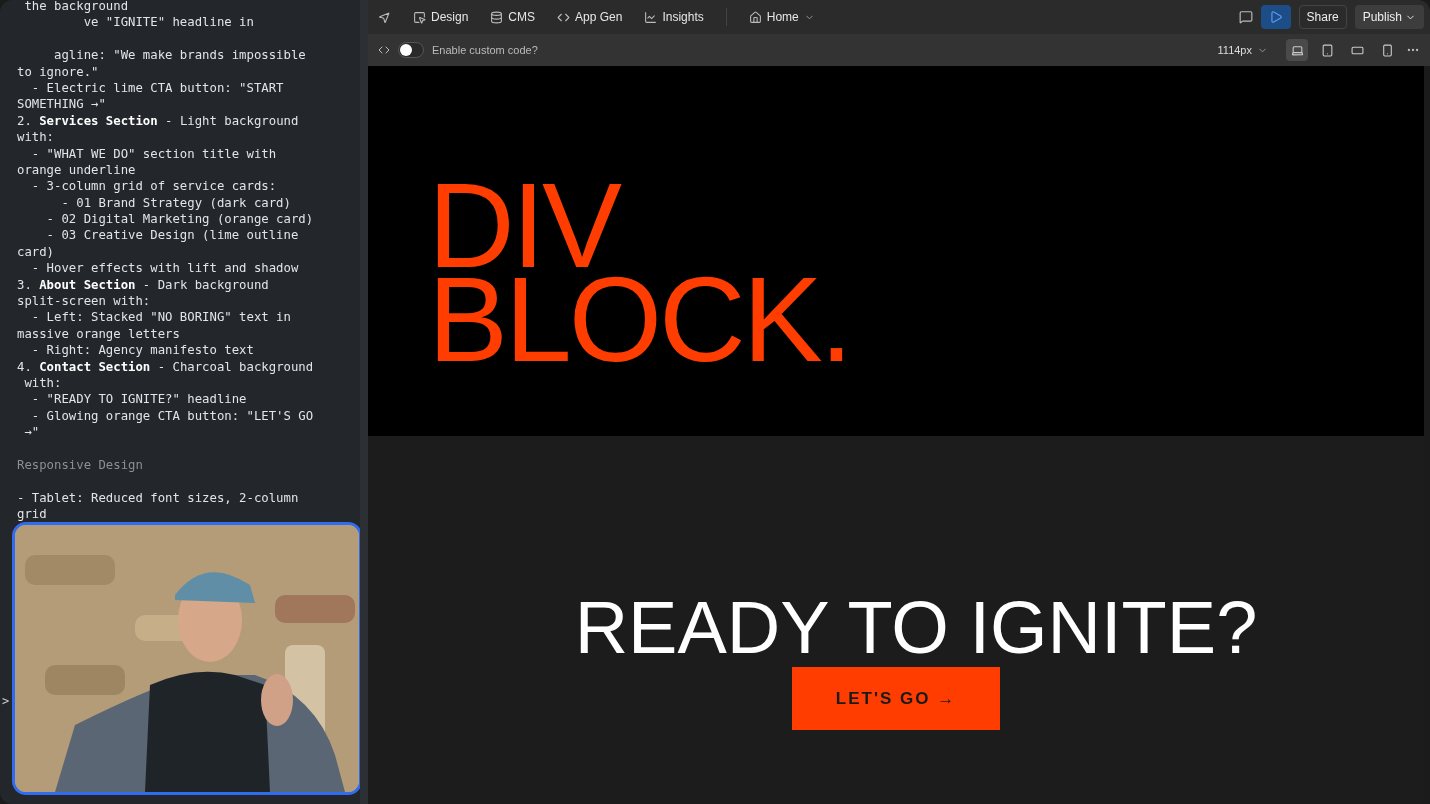 This screenshot has height=804, width=1430. I want to click on nav-tab: Design, so click(441, 17).